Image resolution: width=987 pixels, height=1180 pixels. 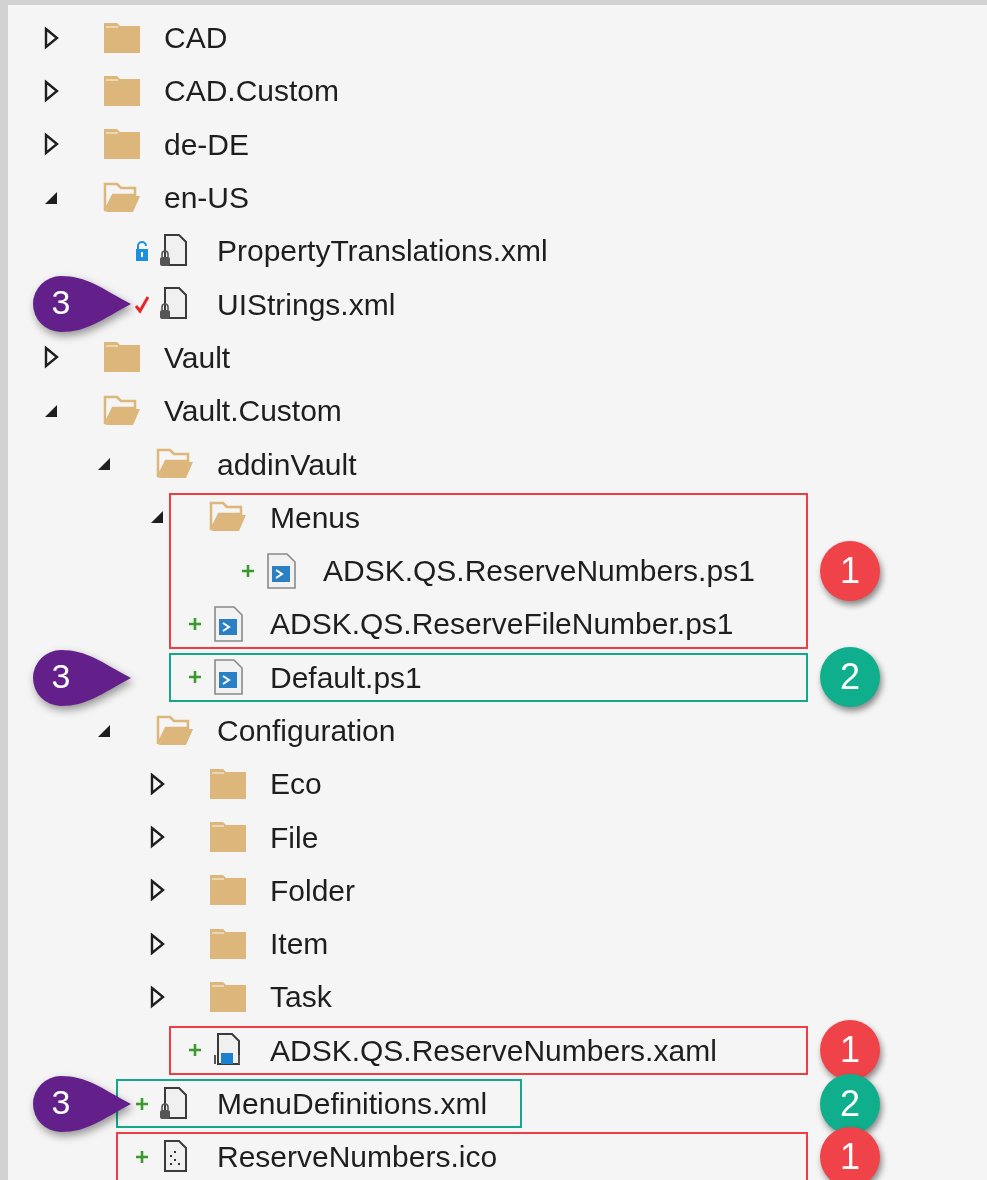 What do you see at coordinates (207, 198) in the screenshot?
I see `tree-item-name: en-US` at bounding box center [207, 198].